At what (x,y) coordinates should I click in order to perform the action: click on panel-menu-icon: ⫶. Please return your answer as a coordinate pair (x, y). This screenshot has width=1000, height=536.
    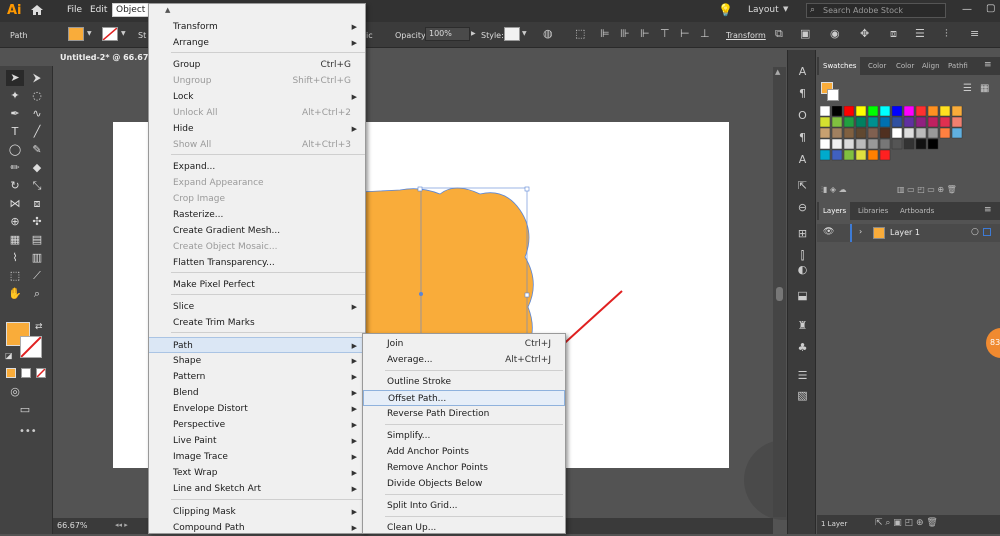
    Looking at the image, I should click on (946, 34).